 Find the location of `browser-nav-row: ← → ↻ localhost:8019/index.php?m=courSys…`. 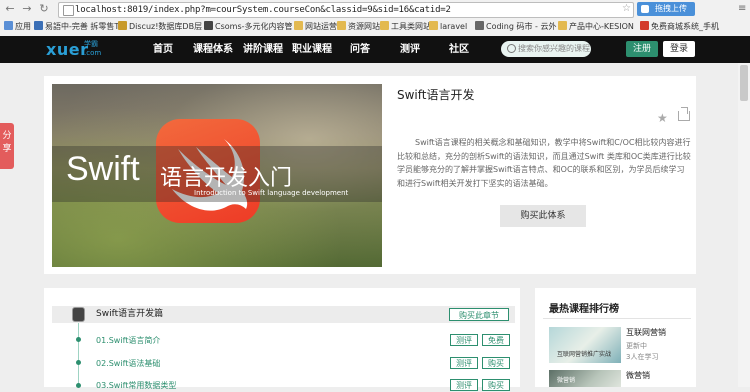

browser-nav-row: ← → ↻ localhost:8019/index.php?m=courSys… is located at coordinates (375, 9).